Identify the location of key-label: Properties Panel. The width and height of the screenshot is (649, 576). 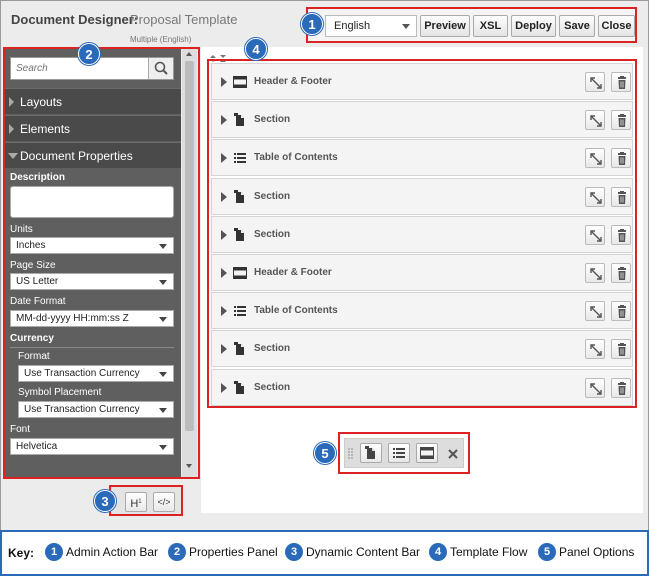
(233, 552).